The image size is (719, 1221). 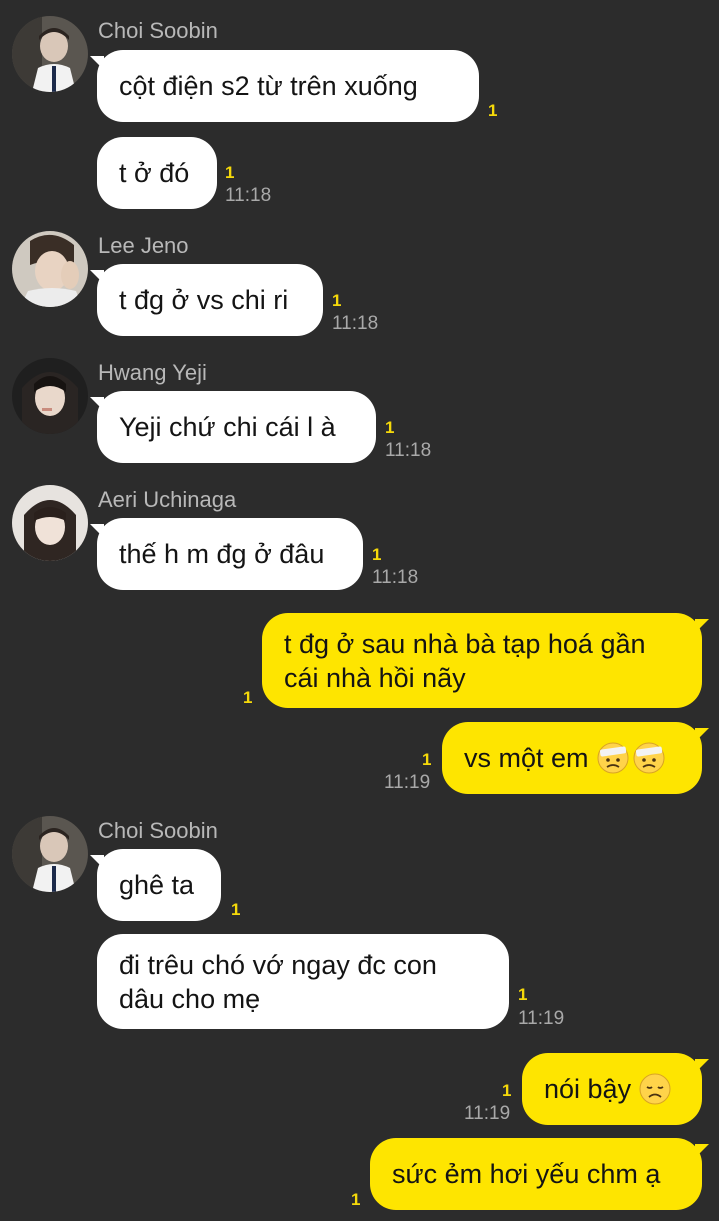 I want to click on message-bubble: thế h m đg ở đâu, so click(x=230, y=554).